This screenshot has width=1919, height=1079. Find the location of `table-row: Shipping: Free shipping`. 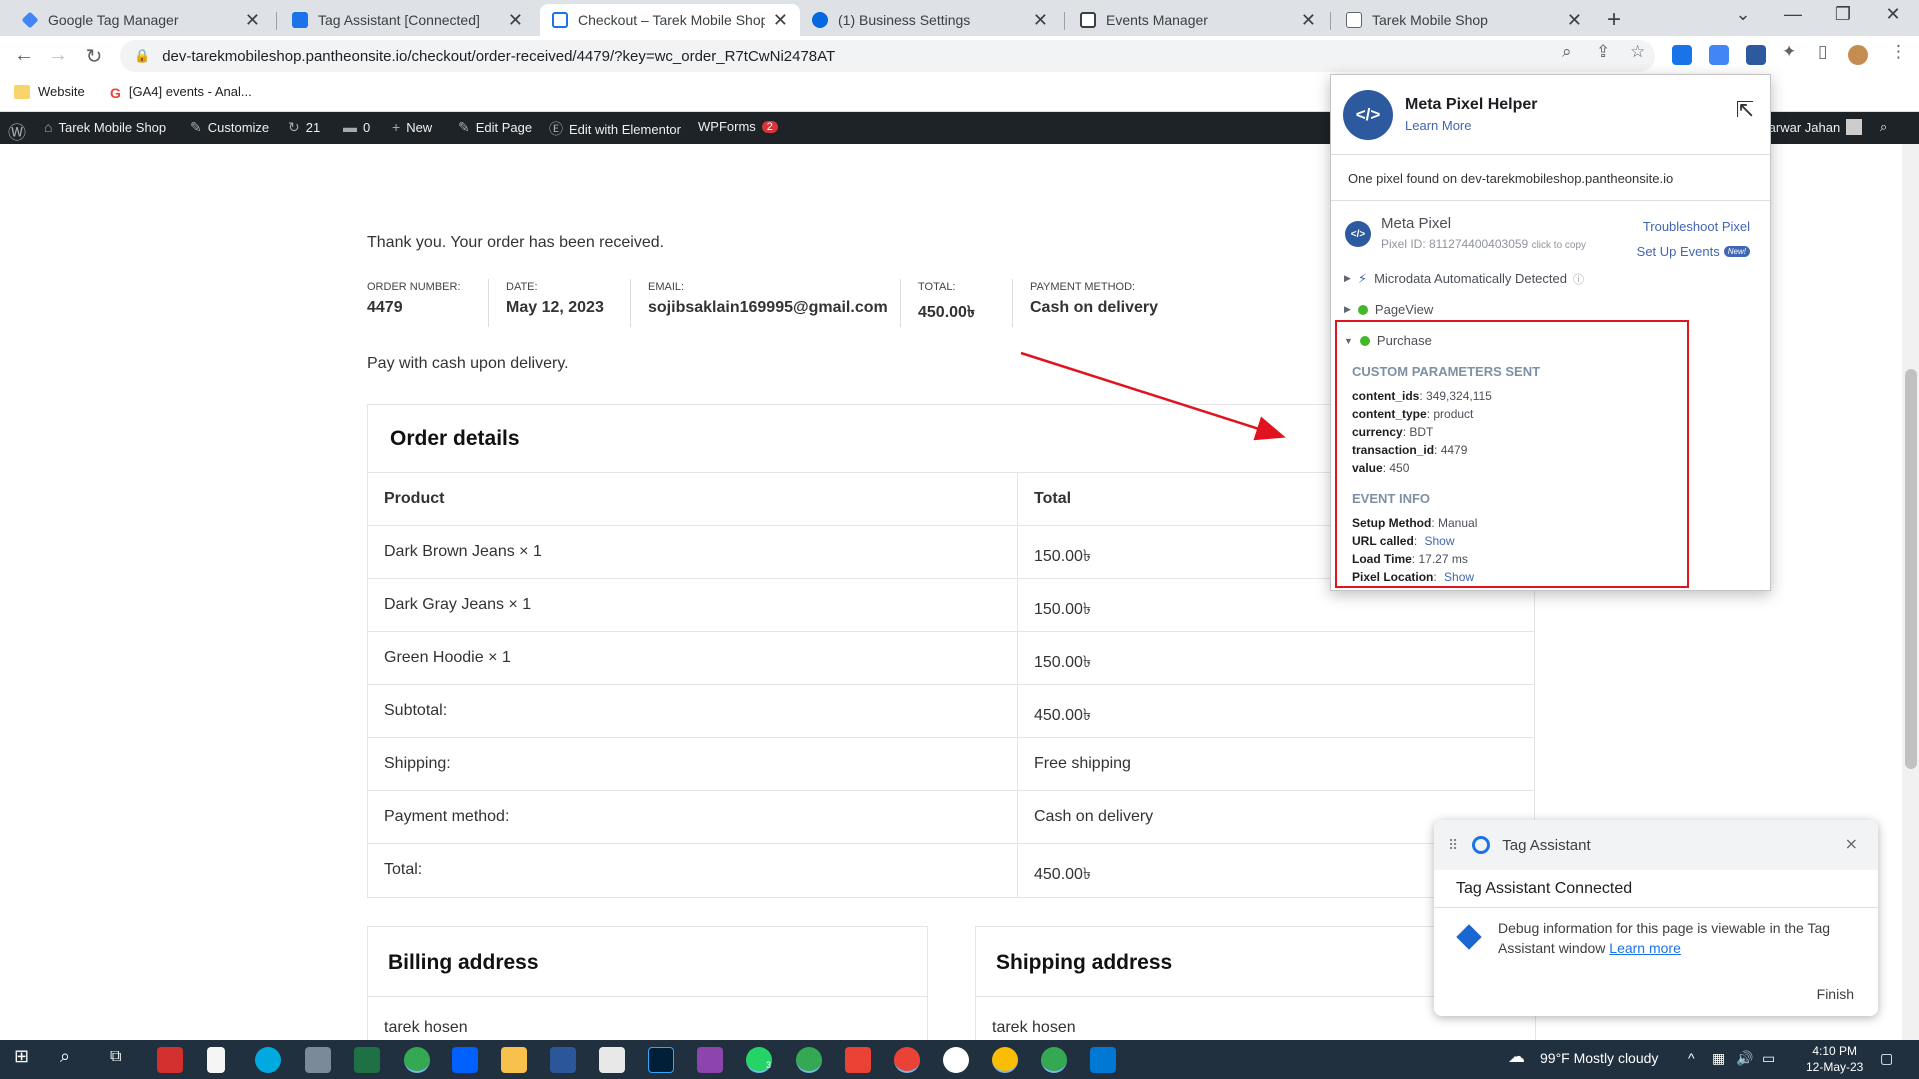

table-row: Shipping: Free shipping is located at coordinates (951, 764).